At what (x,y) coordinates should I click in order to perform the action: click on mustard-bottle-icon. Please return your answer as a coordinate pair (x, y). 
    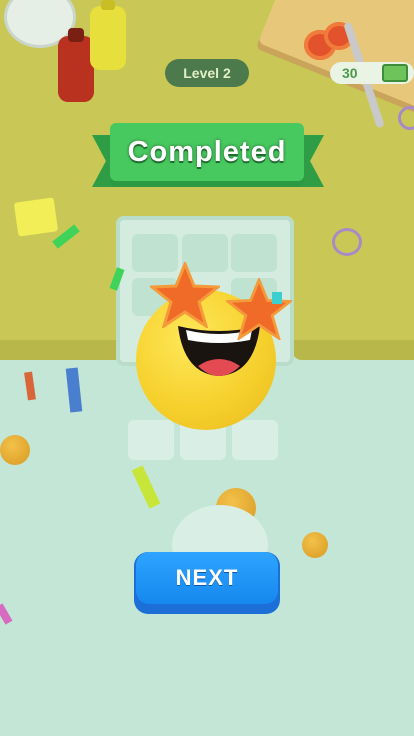
    Looking at the image, I should click on (108, 38).